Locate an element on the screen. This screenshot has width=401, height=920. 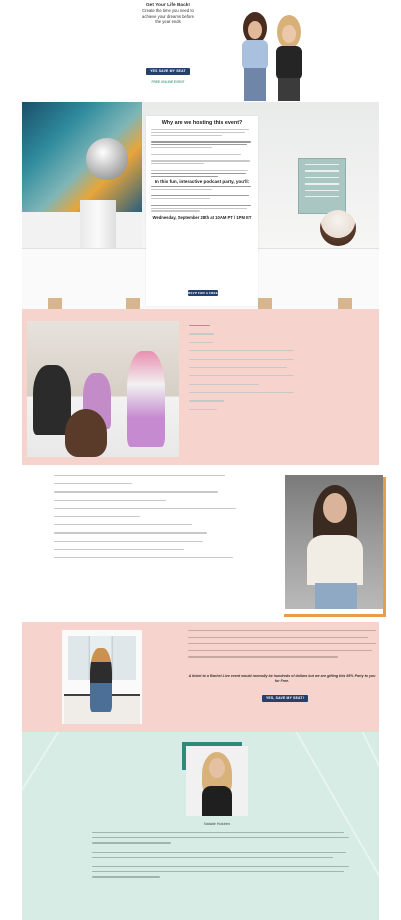
save-my-seat-button: YES SAVE MY SEAT is located at coordinates (168, 71).